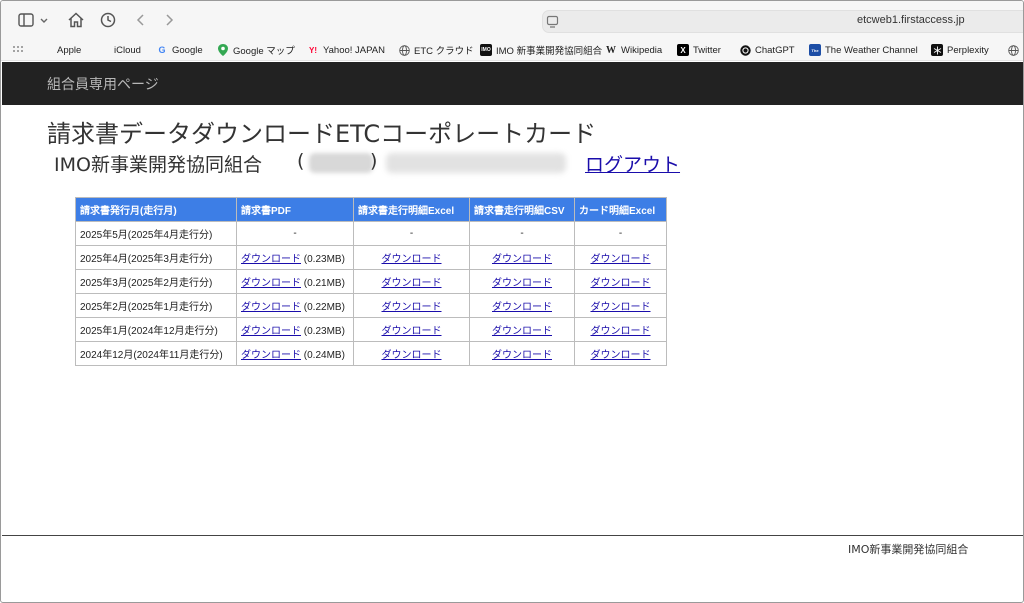  What do you see at coordinates (341, 163) in the screenshot?
I see `redacted-member-id` at bounding box center [341, 163].